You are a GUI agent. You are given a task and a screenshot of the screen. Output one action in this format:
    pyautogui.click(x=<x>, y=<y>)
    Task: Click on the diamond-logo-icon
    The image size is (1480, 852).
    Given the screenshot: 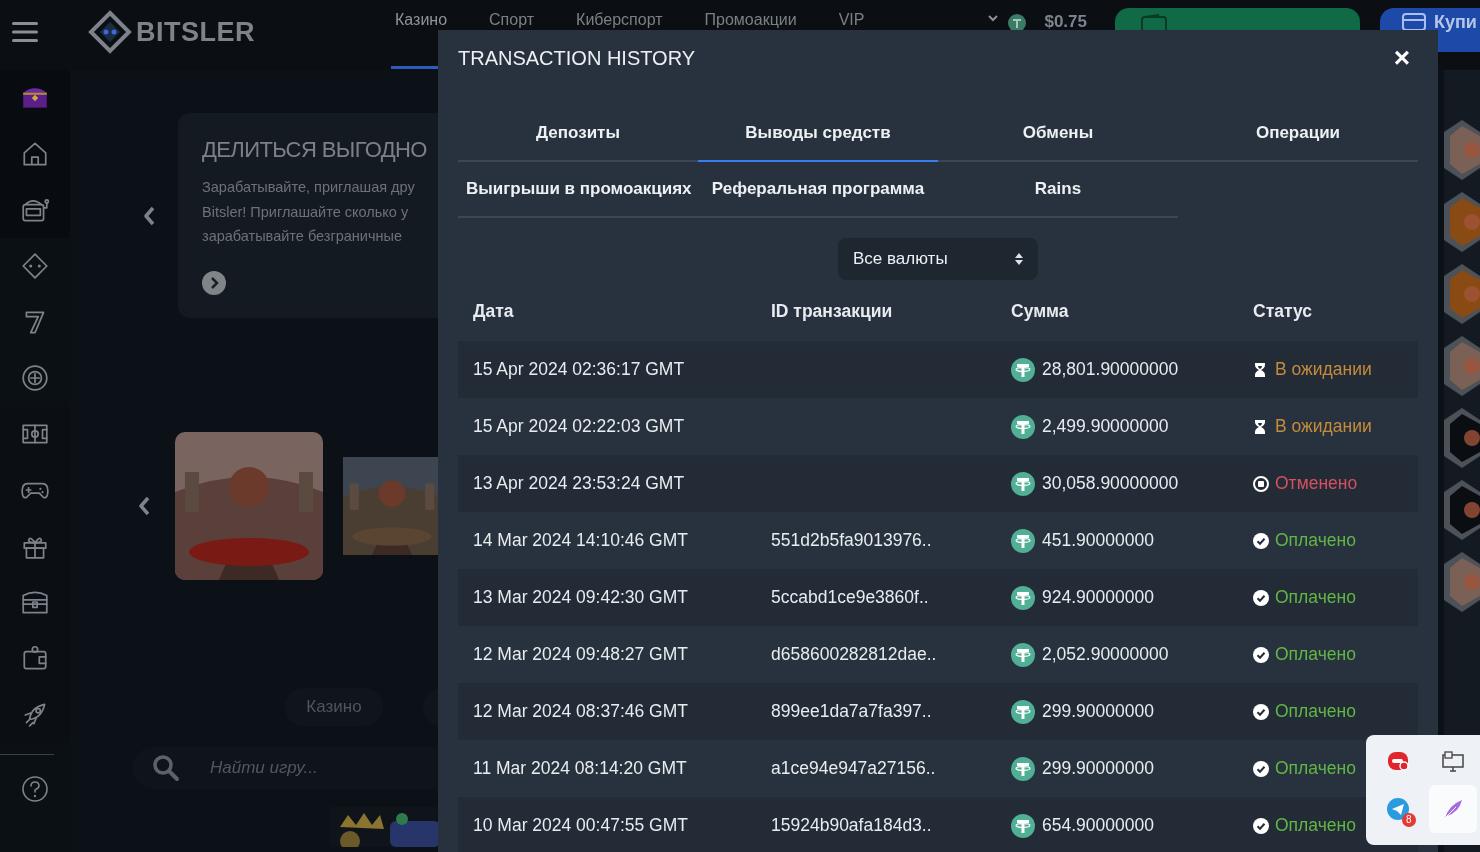 What is the action you would take?
    pyautogui.click(x=110, y=32)
    